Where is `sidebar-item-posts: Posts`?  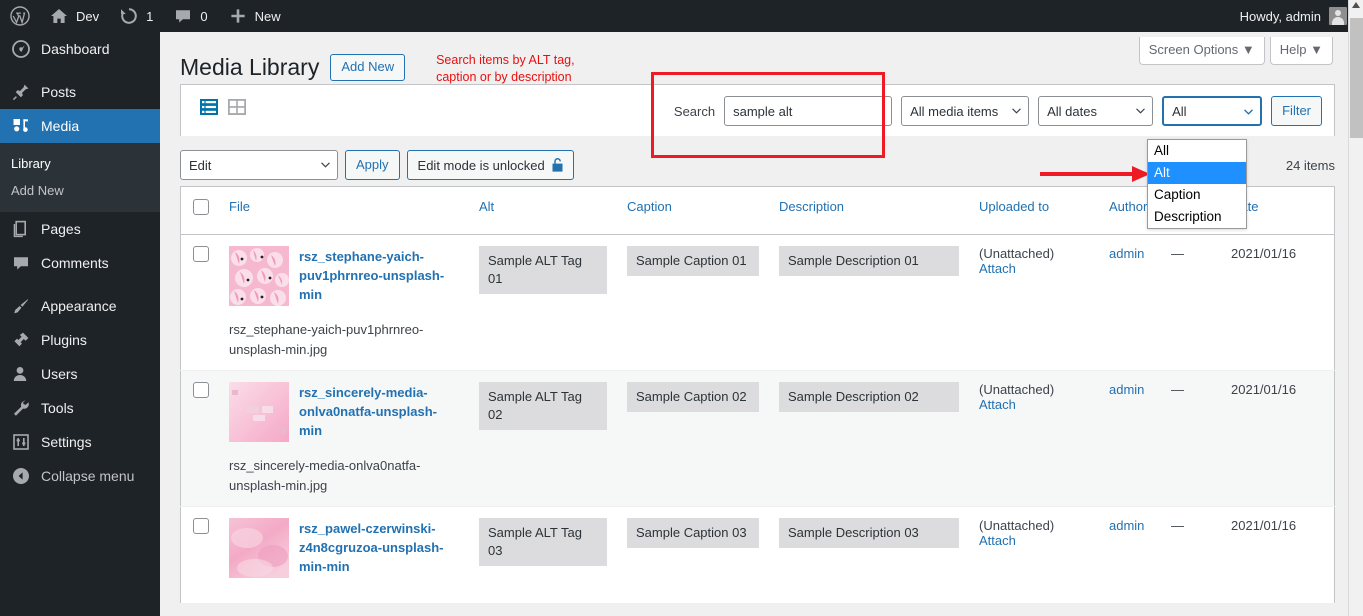 sidebar-item-posts: Posts is located at coordinates (80, 92).